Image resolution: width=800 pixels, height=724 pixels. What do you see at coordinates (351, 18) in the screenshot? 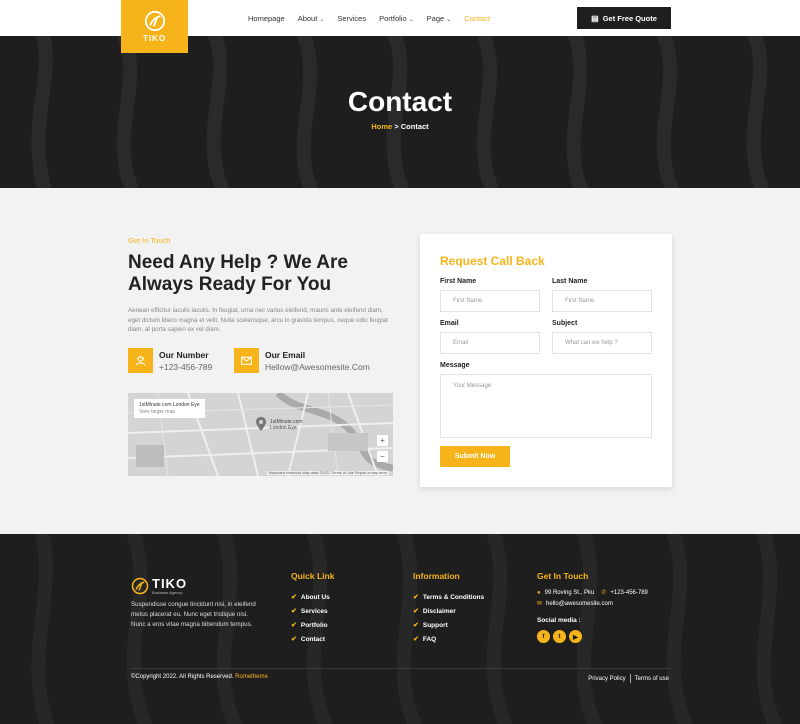
I see `menu-item-services: Services` at bounding box center [351, 18].